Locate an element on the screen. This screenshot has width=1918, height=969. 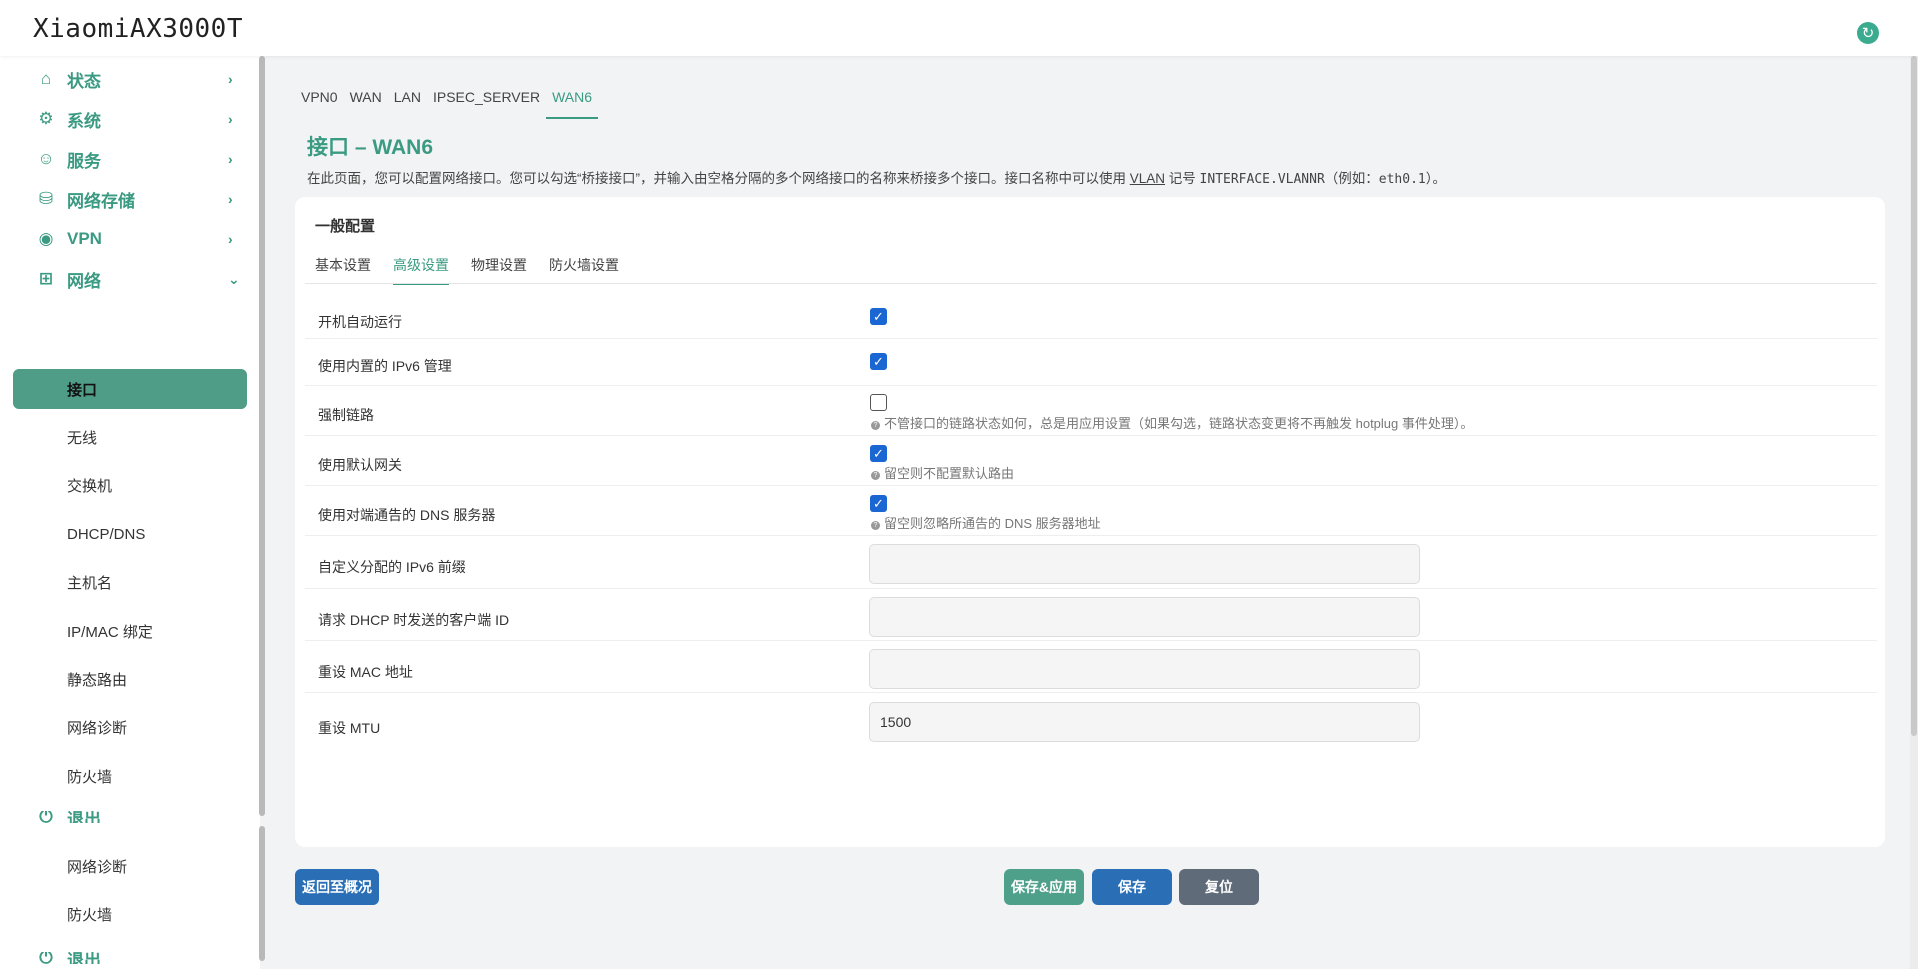
field-label: 请求 DHCP 时发送的客户端 ID is located at coordinates (414, 620).